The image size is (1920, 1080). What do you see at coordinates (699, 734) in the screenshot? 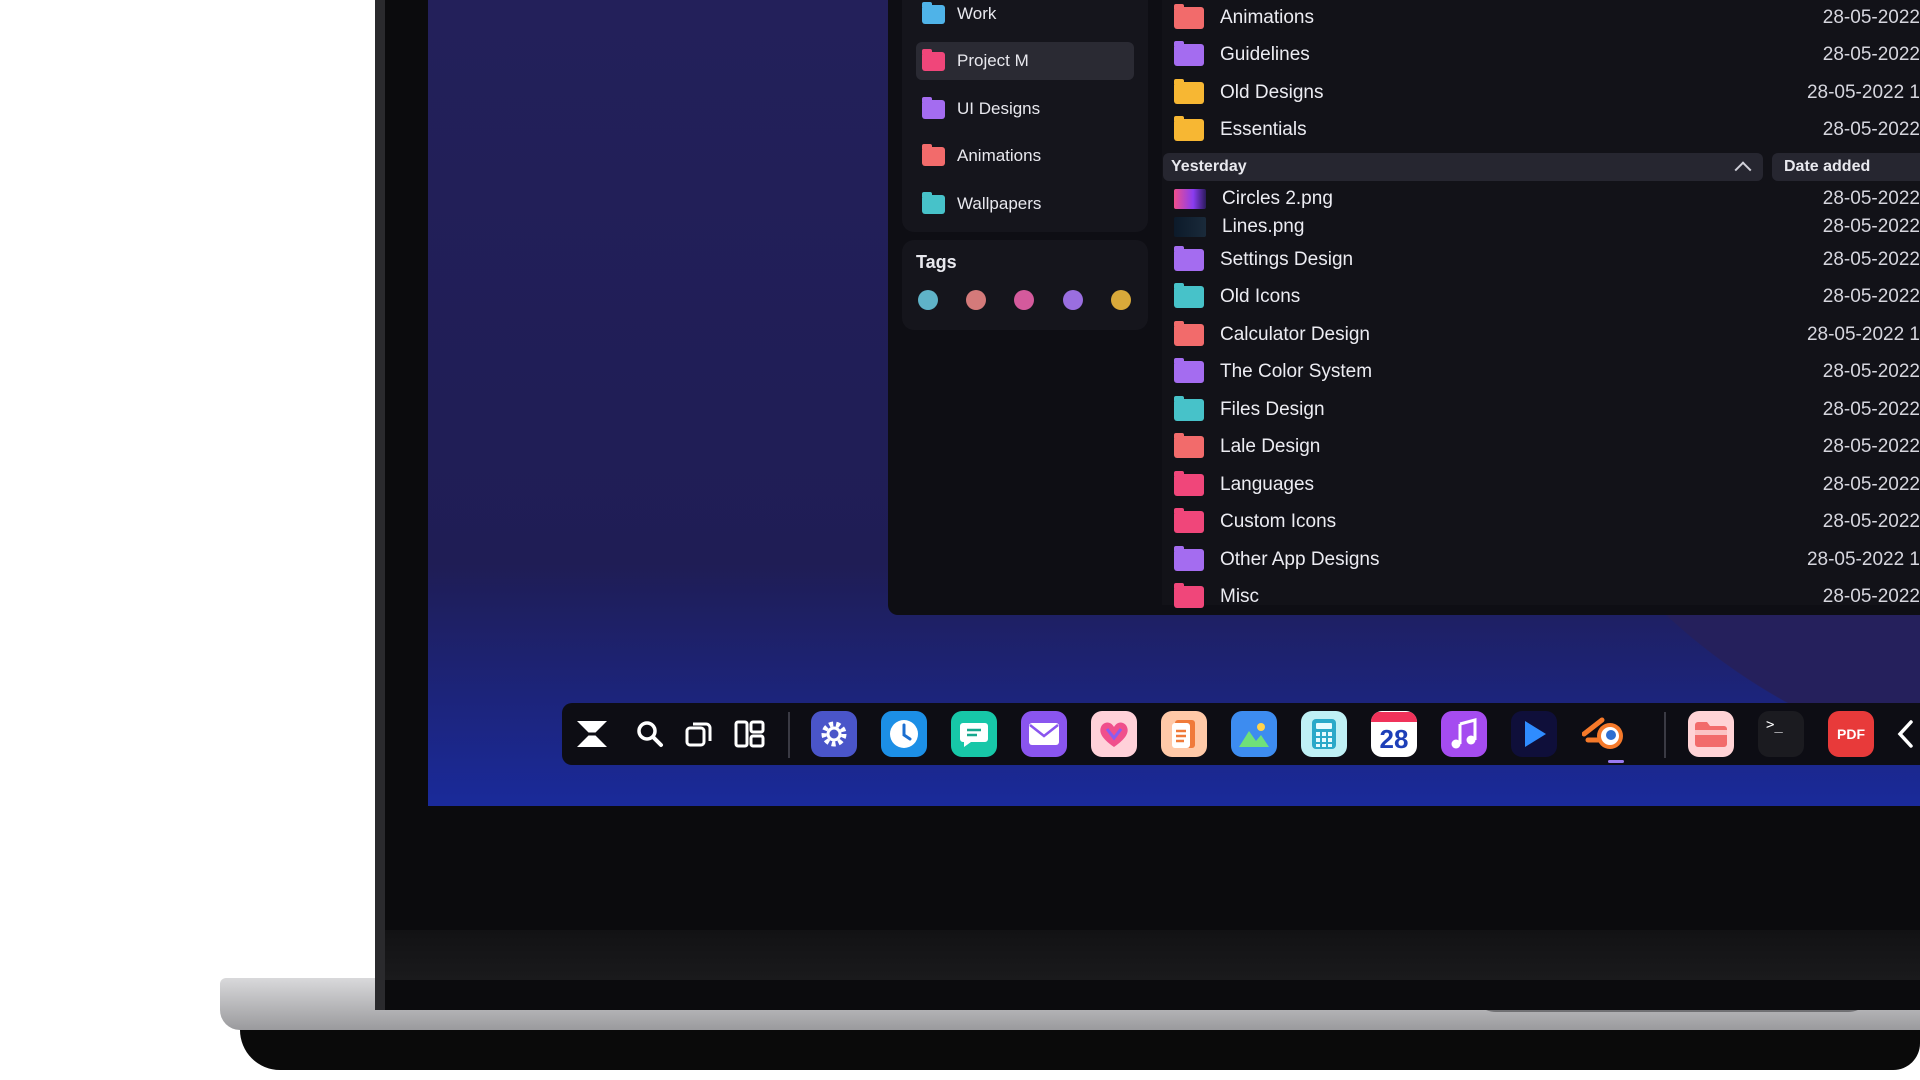
I see `window-switcher-icon` at bounding box center [699, 734].